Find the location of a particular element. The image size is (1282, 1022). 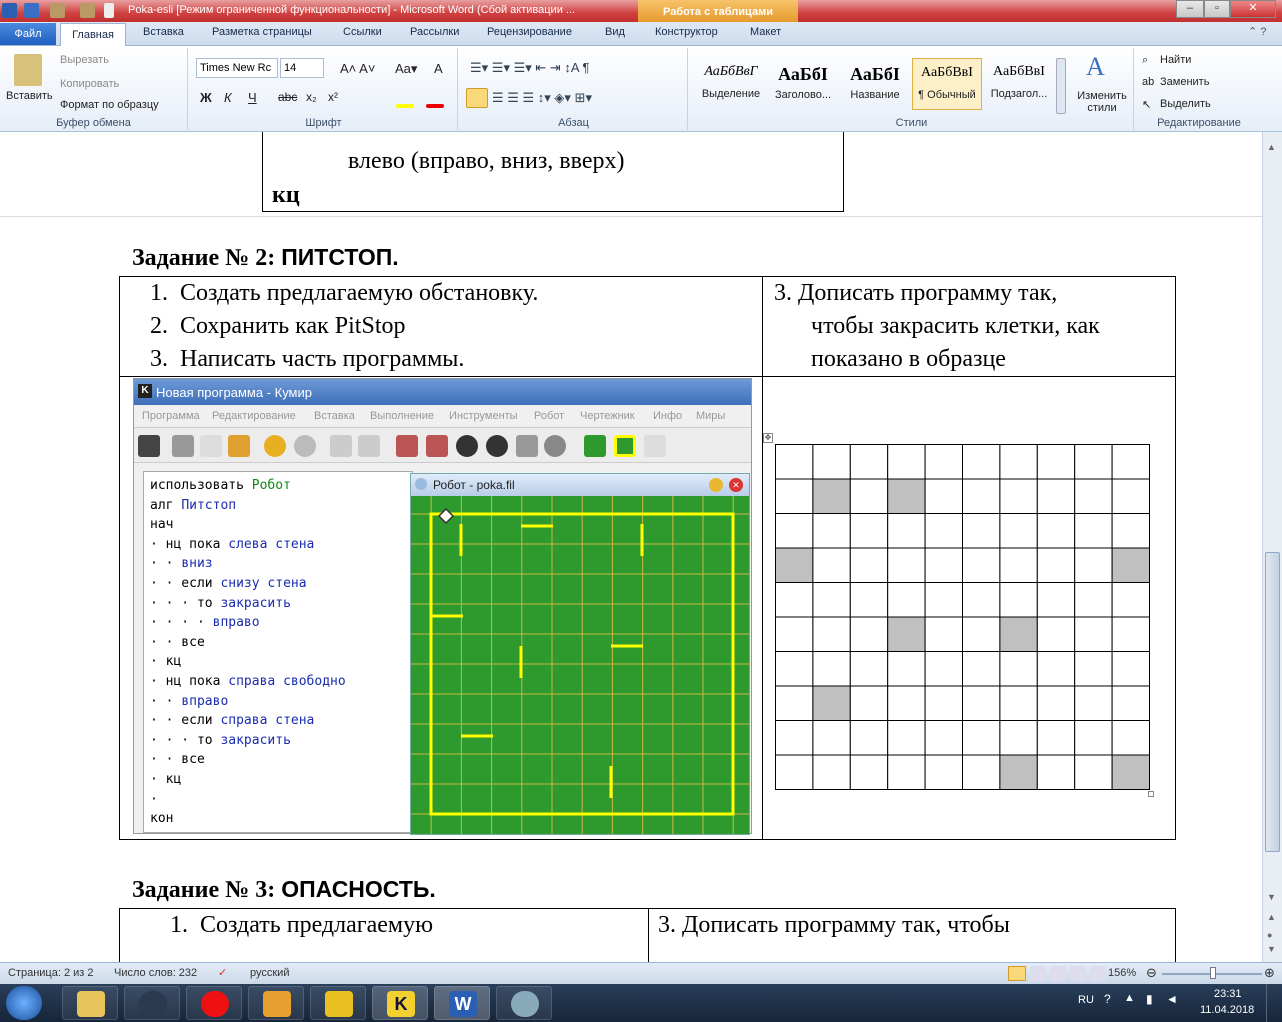

zoom-out-icon: ⊖ is located at coordinates (1151, 973).